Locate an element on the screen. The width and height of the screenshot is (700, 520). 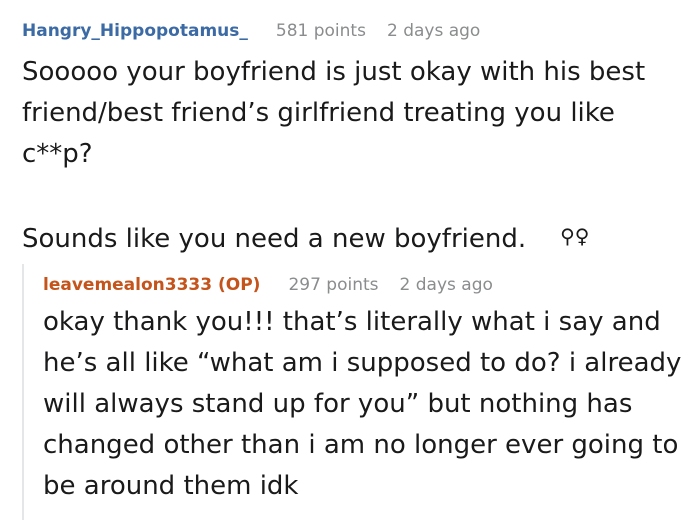
female-sign-icon: ⚲♀ is located at coordinates (575, 236).